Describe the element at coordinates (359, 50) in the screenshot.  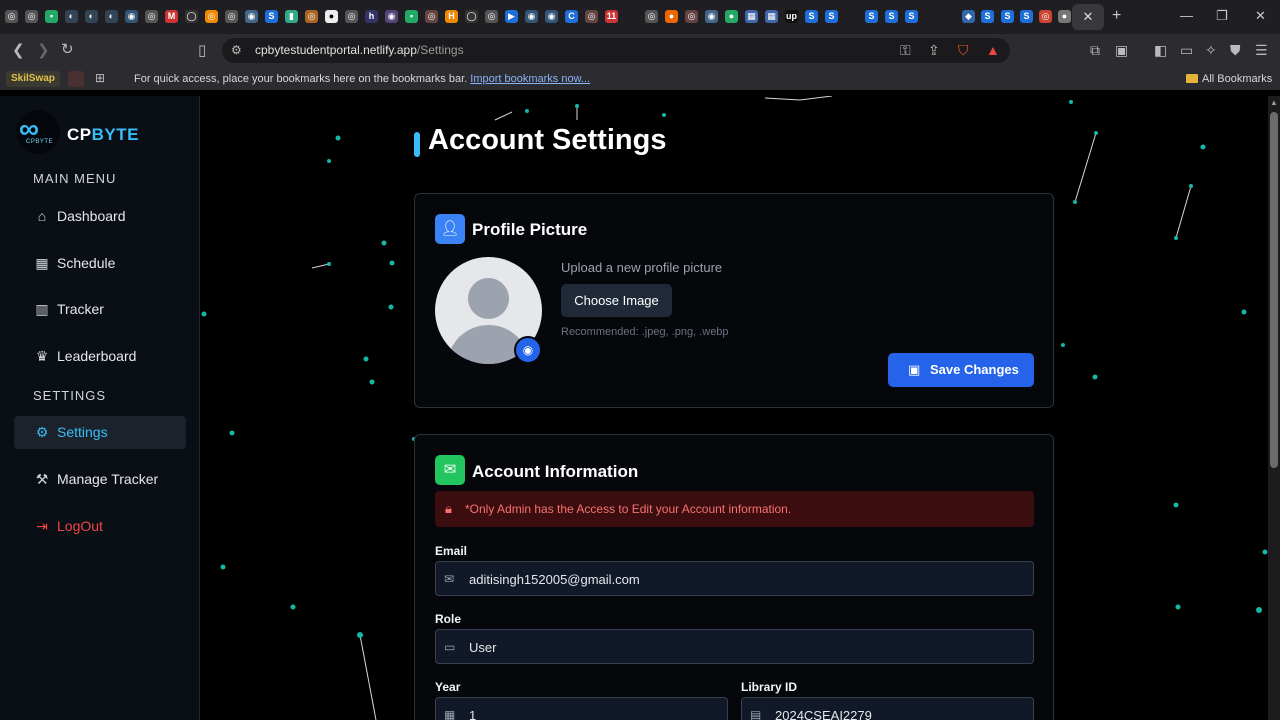
I see `url-text: cpbytestudentportal.netlify.app/Settings` at that location.